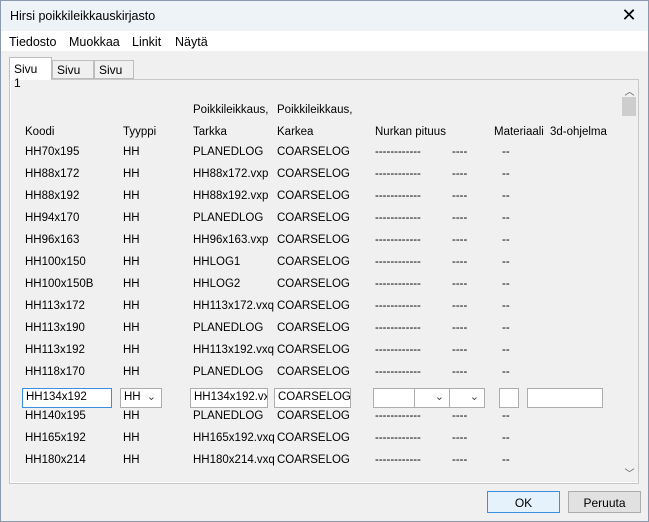 Image resolution: width=649 pixels, height=522 pixels. I want to click on scroll-down-icon: ﹀, so click(629, 472).